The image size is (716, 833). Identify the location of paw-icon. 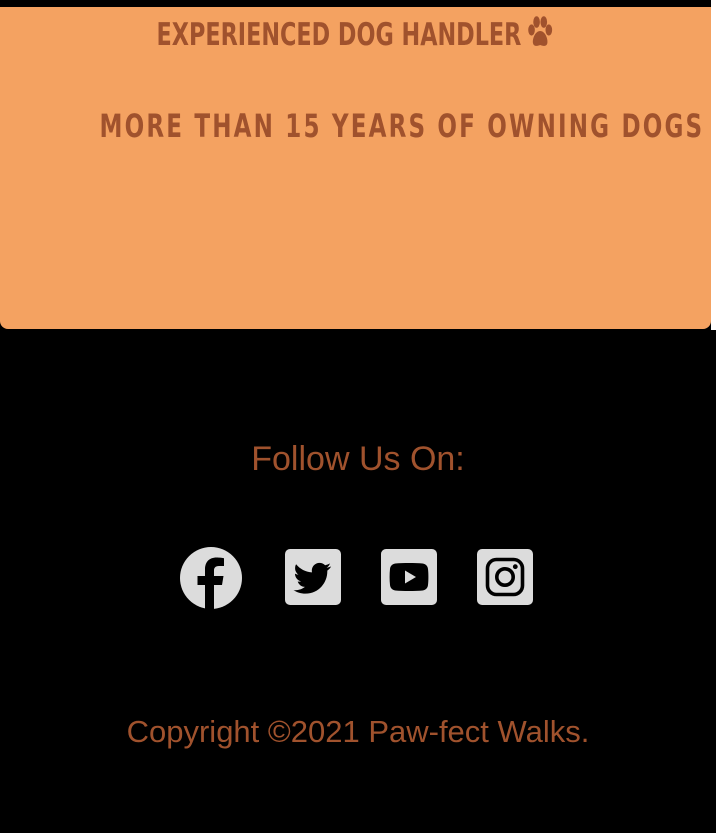
(540, 32).